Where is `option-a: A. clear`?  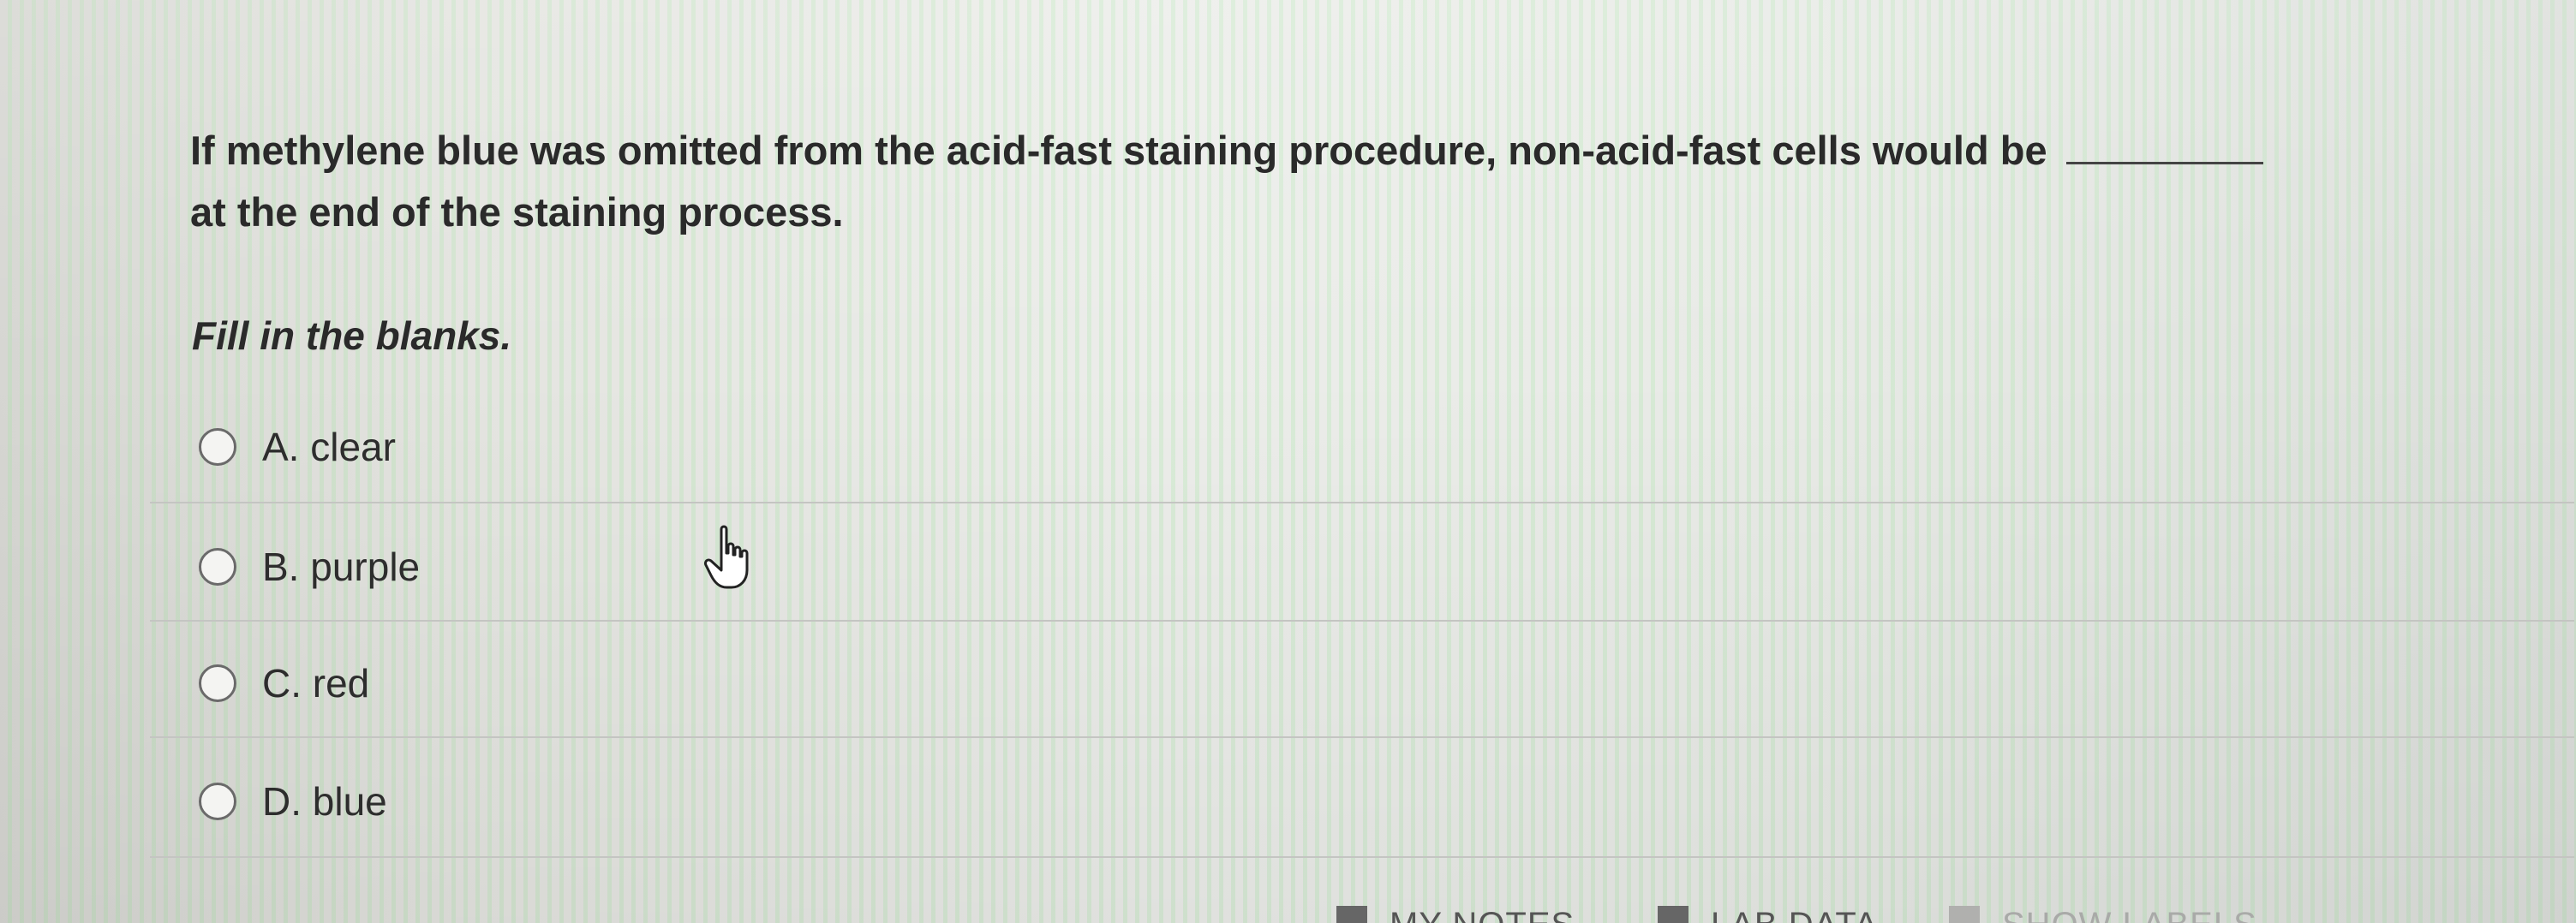 option-a: A. clear is located at coordinates (297, 447).